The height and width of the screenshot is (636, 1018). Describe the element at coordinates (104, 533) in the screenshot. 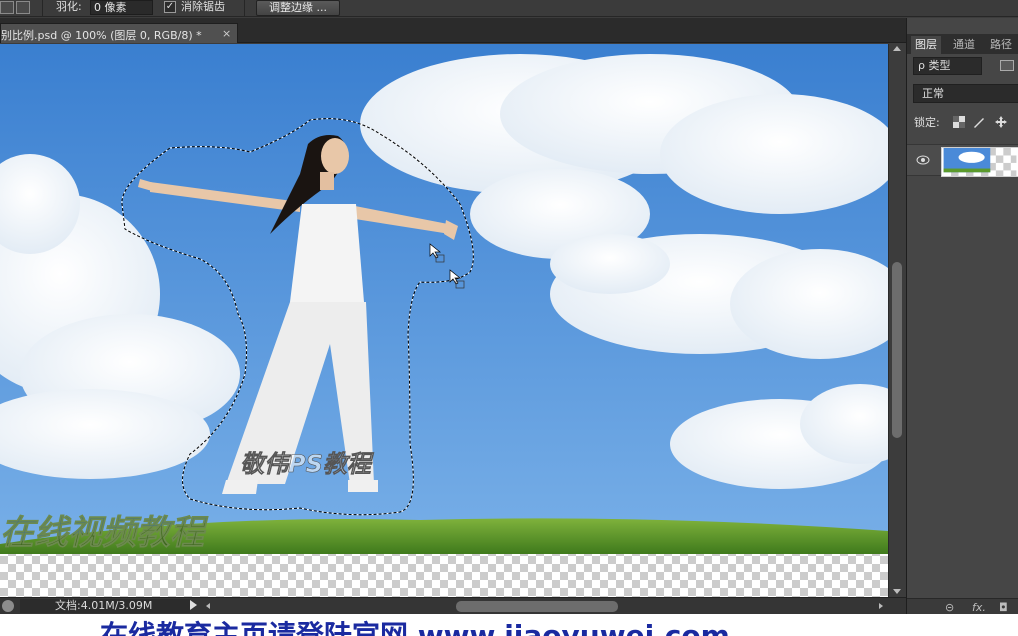

I see `watermark-bottom: 在线视频教程` at that location.